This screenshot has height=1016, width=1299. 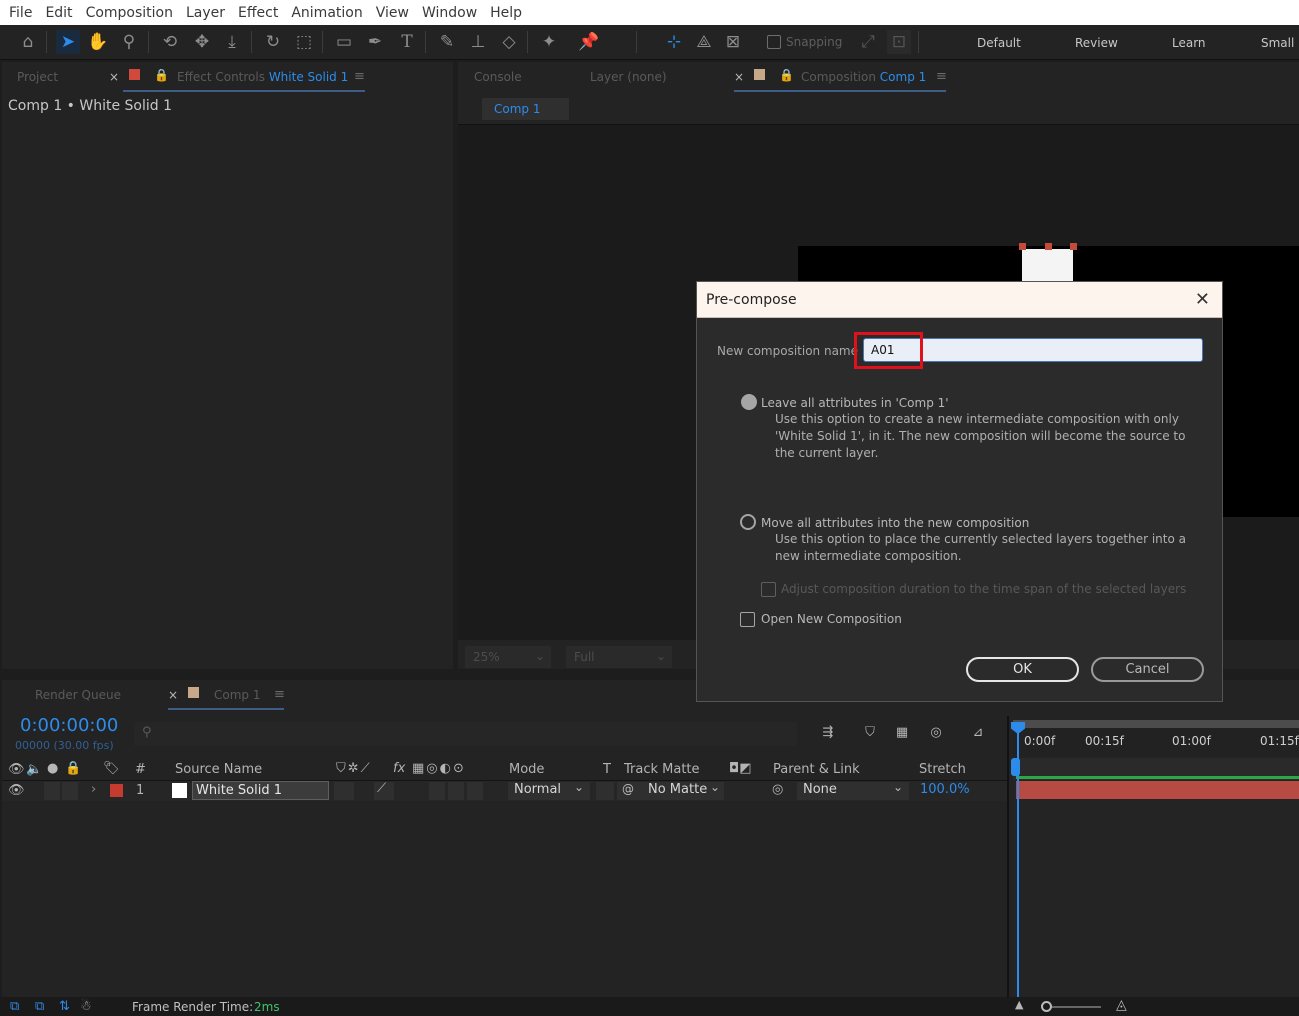 I want to click on view-axis-icon: ⊠, so click(x=733, y=42).